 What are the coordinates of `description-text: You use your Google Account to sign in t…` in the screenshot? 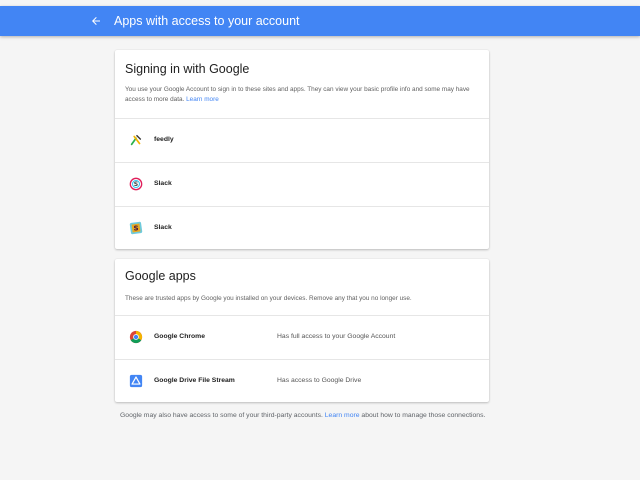 It's located at (297, 94).